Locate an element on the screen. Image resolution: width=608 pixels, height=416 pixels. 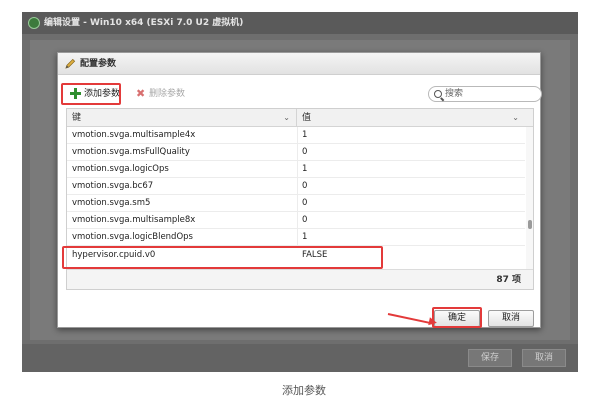
param-key: vmotion.svga.multisample8x is located at coordinates (134, 220).